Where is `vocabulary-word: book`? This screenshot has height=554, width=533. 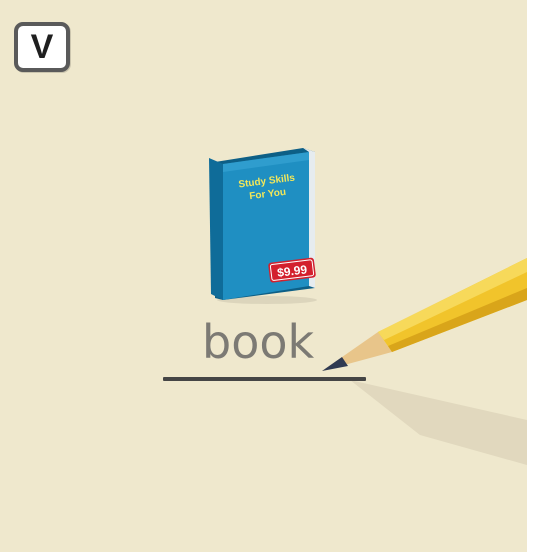
vocabulary-word: book is located at coordinates (258, 342).